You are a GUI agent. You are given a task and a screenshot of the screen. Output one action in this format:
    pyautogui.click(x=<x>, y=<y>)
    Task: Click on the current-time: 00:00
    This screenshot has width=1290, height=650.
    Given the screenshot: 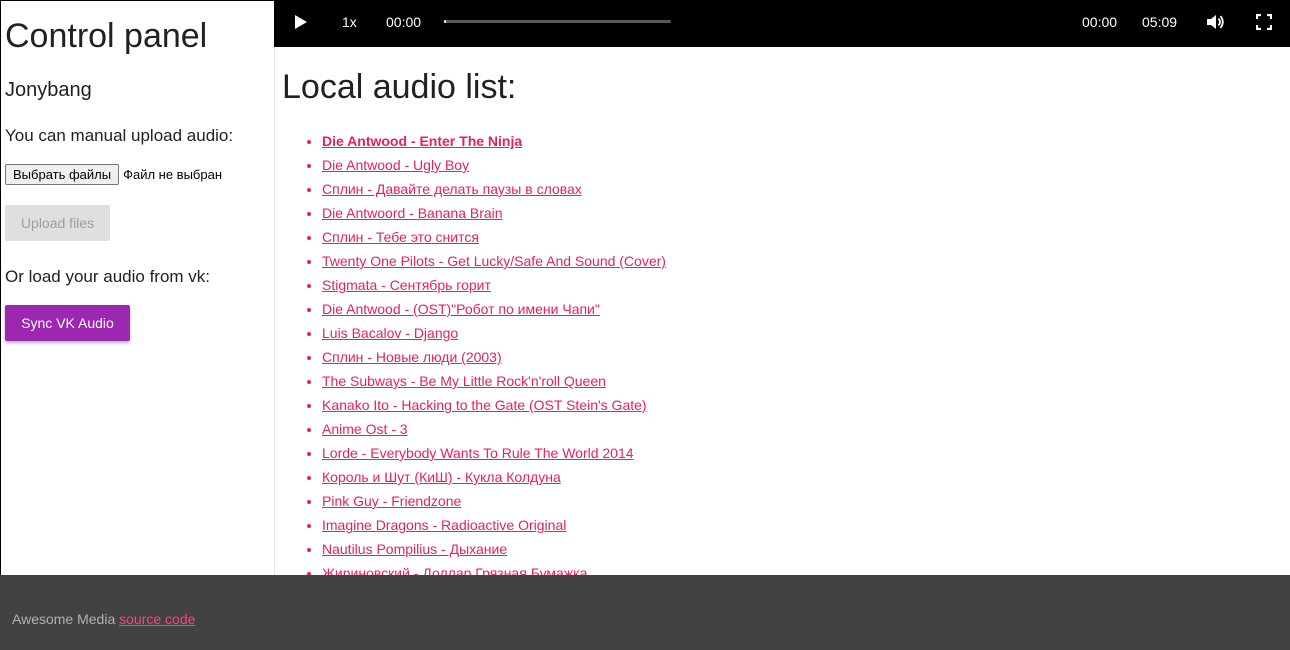 What is the action you would take?
    pyautogui.click(x=404, y=22)
    